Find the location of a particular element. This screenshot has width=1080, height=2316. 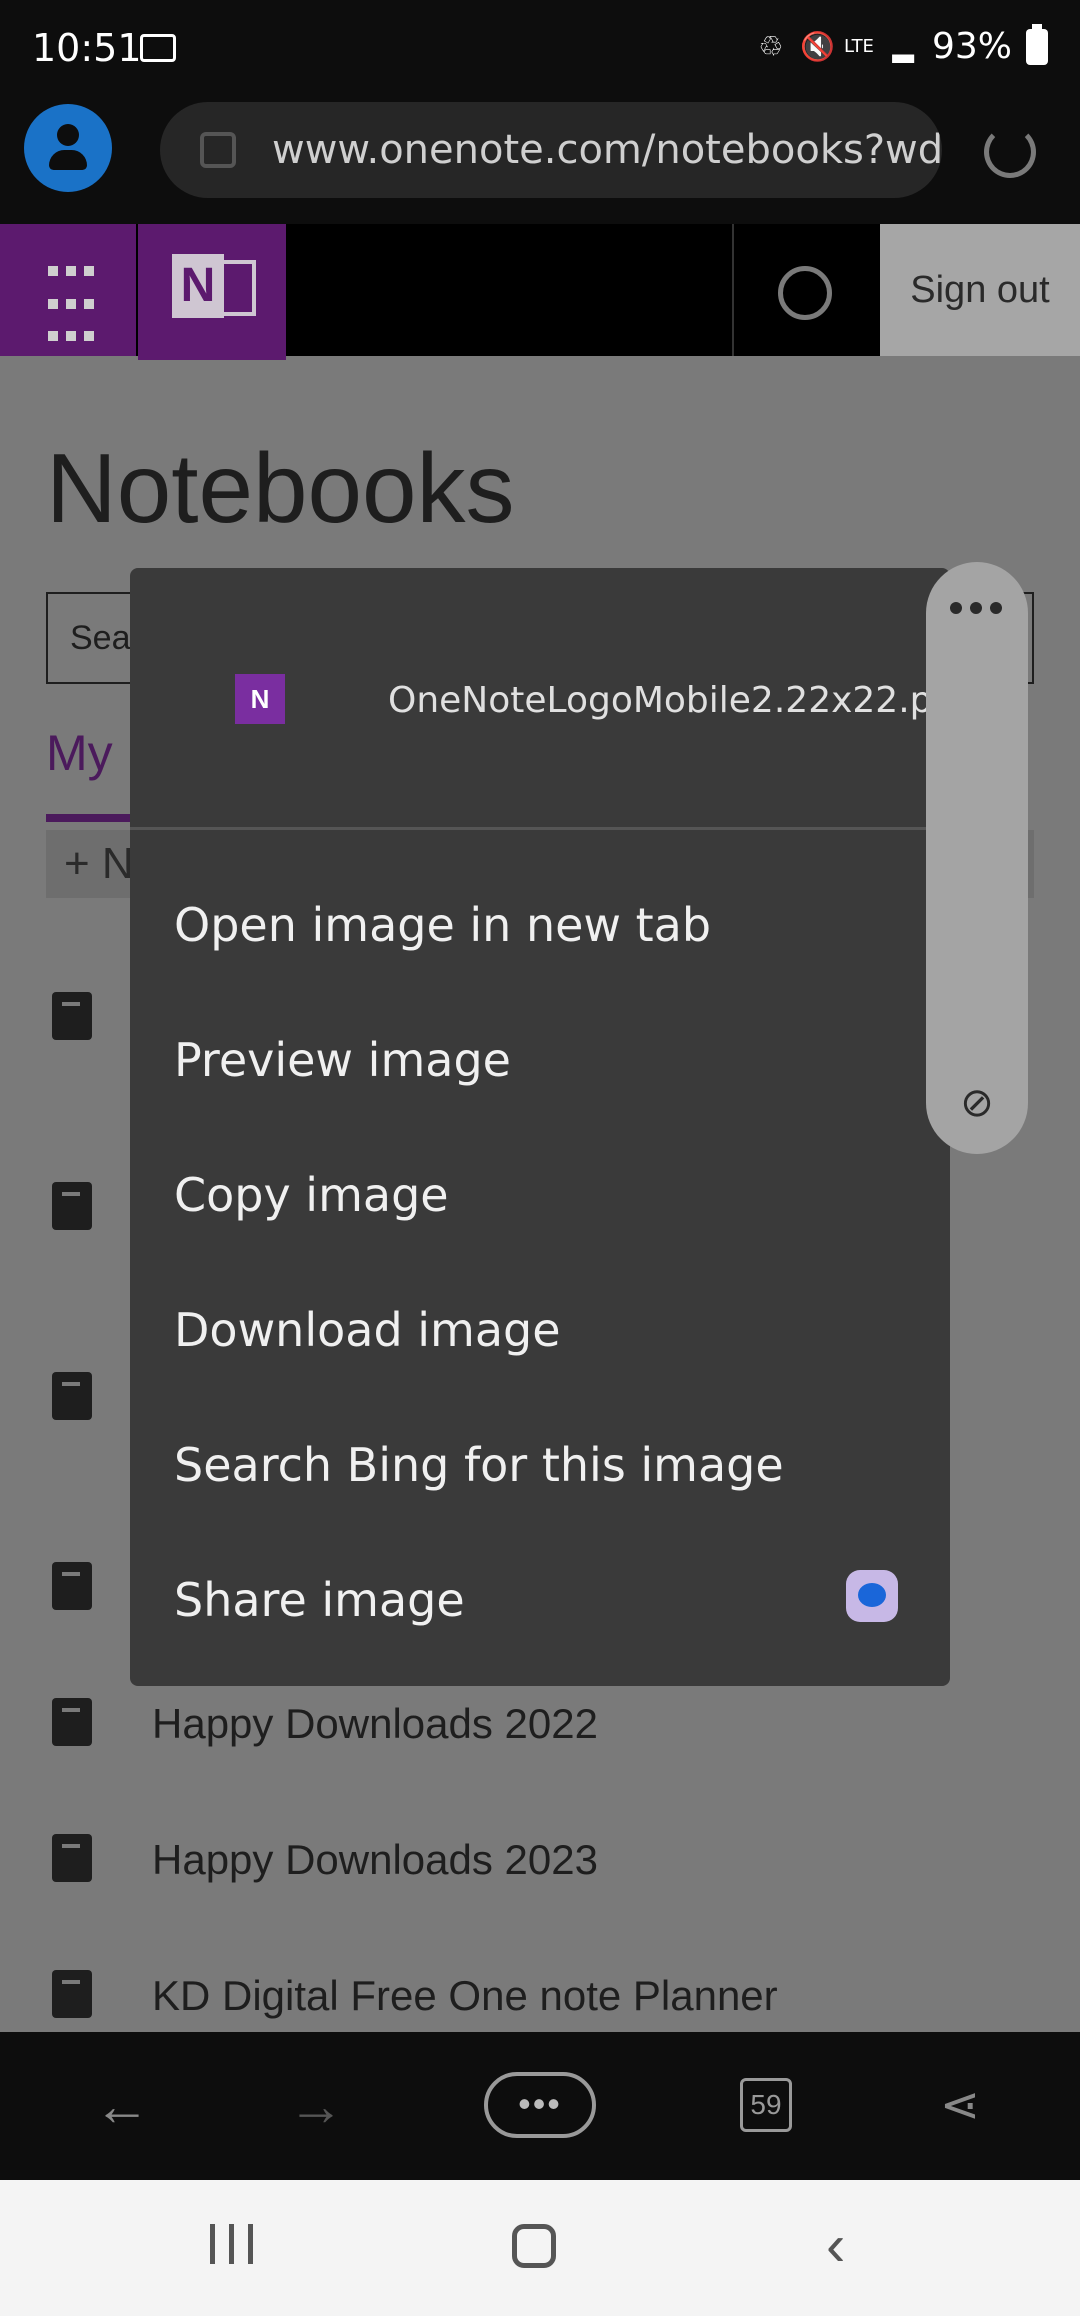

signal-icon: ▂ is located at coordinates (903, 46).